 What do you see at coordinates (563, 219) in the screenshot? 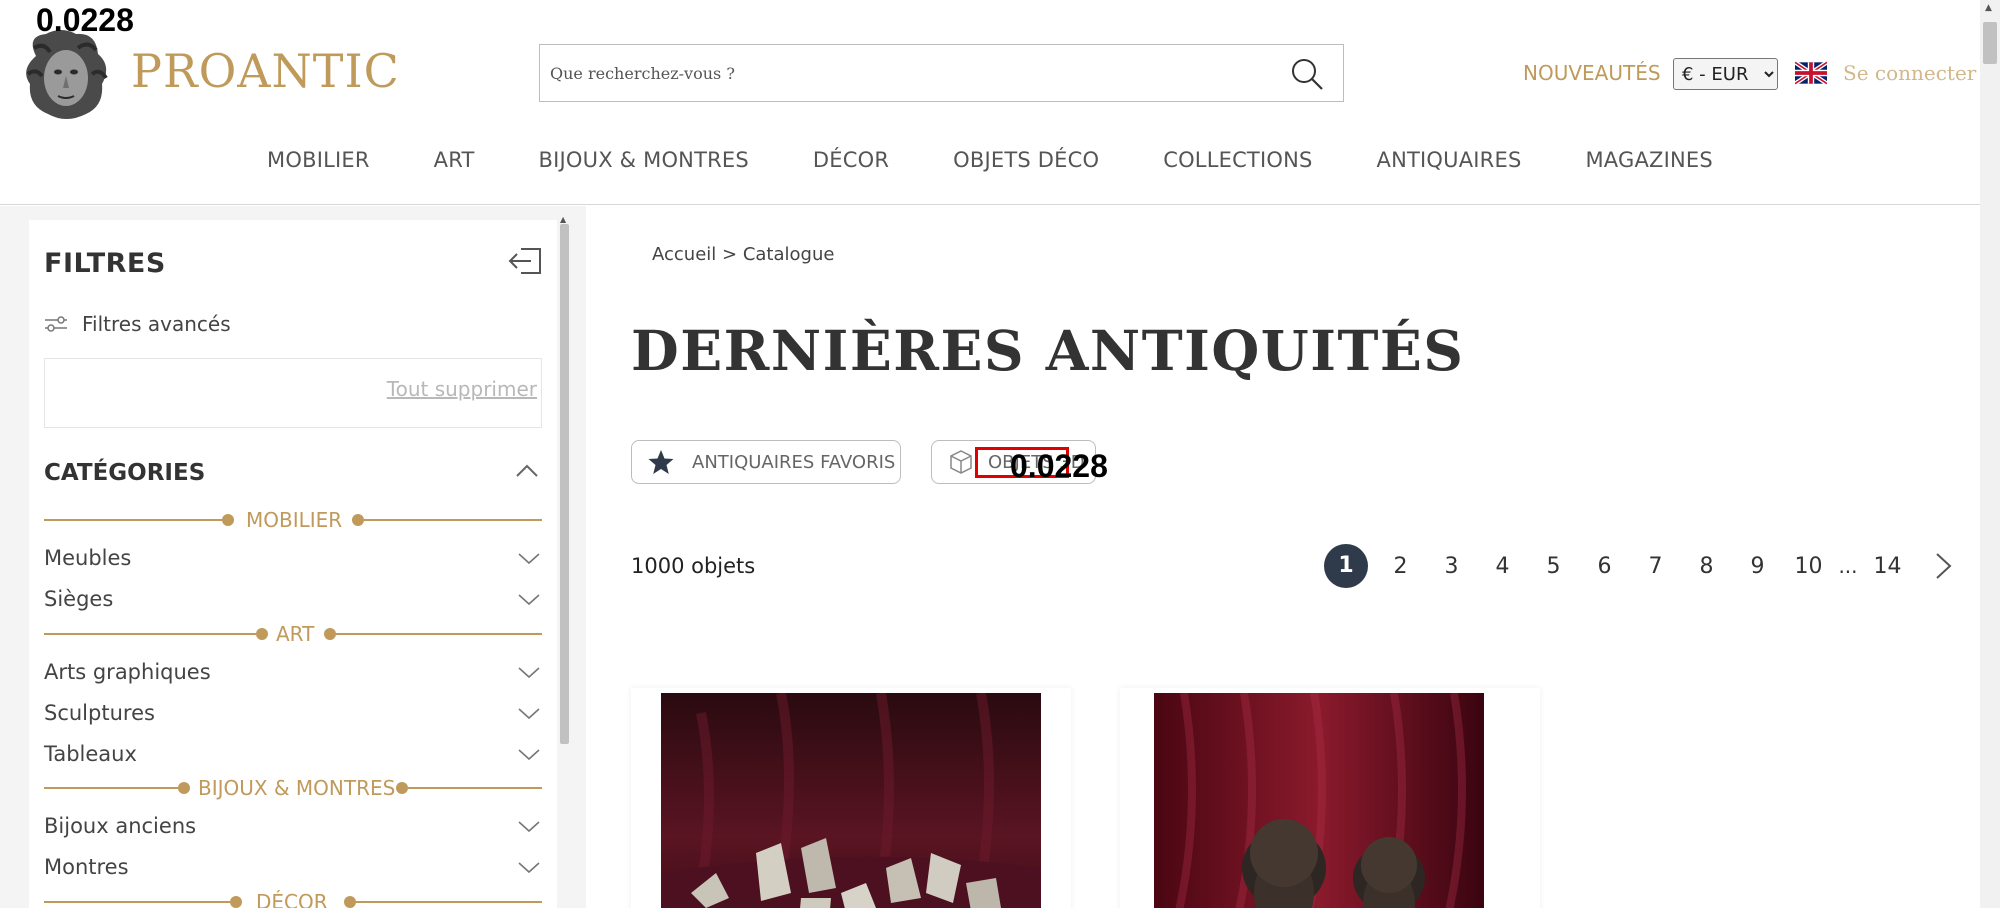
I see `sidebar-scroll-up-arrow: ▲` at bounding box center [563, 219].